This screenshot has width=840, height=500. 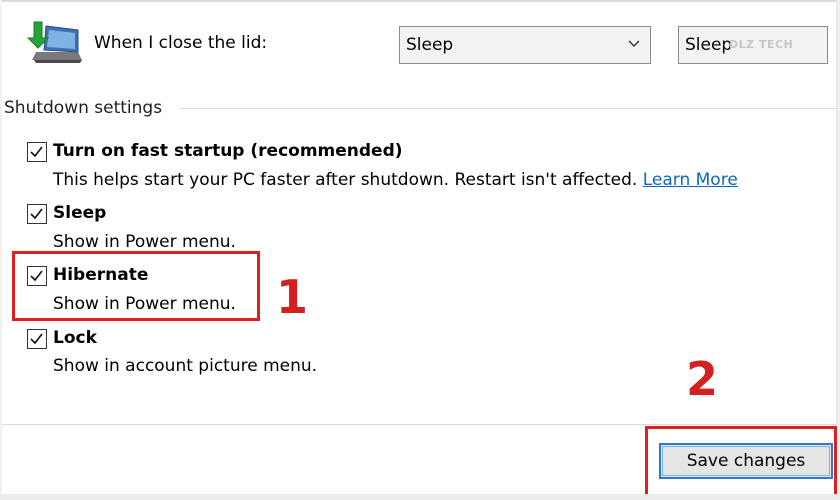 What do you see at coordinates (87, 108) in the screenshot?
I see `shutdown-settings-heading: Shutdown settings` at bounding box center [87, 108].